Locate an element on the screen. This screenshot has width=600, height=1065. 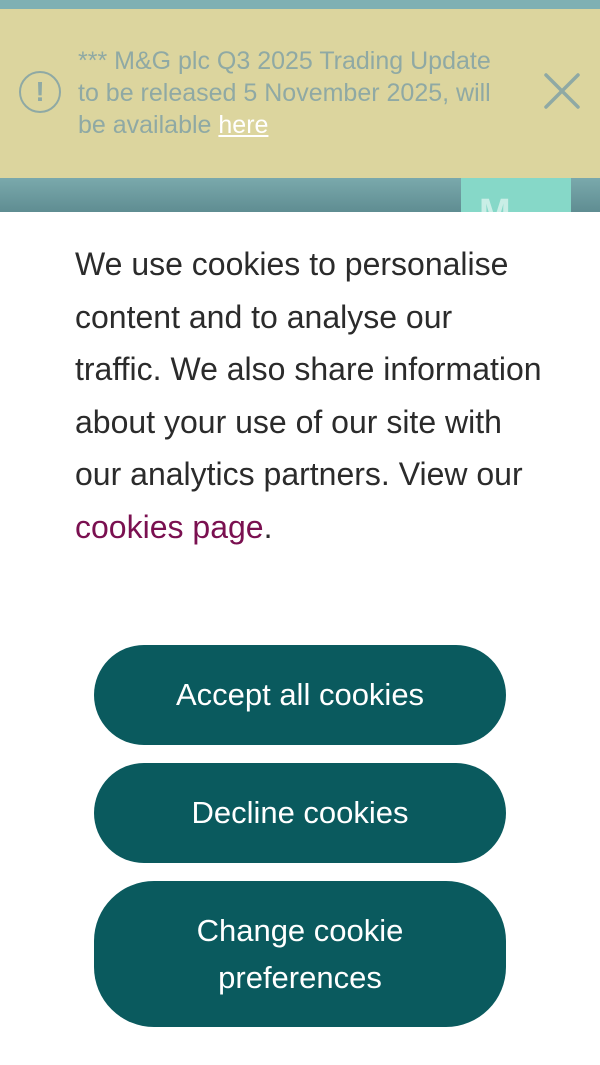
accept-button-label: Accept all cookies is located at coordinates (300, 694).